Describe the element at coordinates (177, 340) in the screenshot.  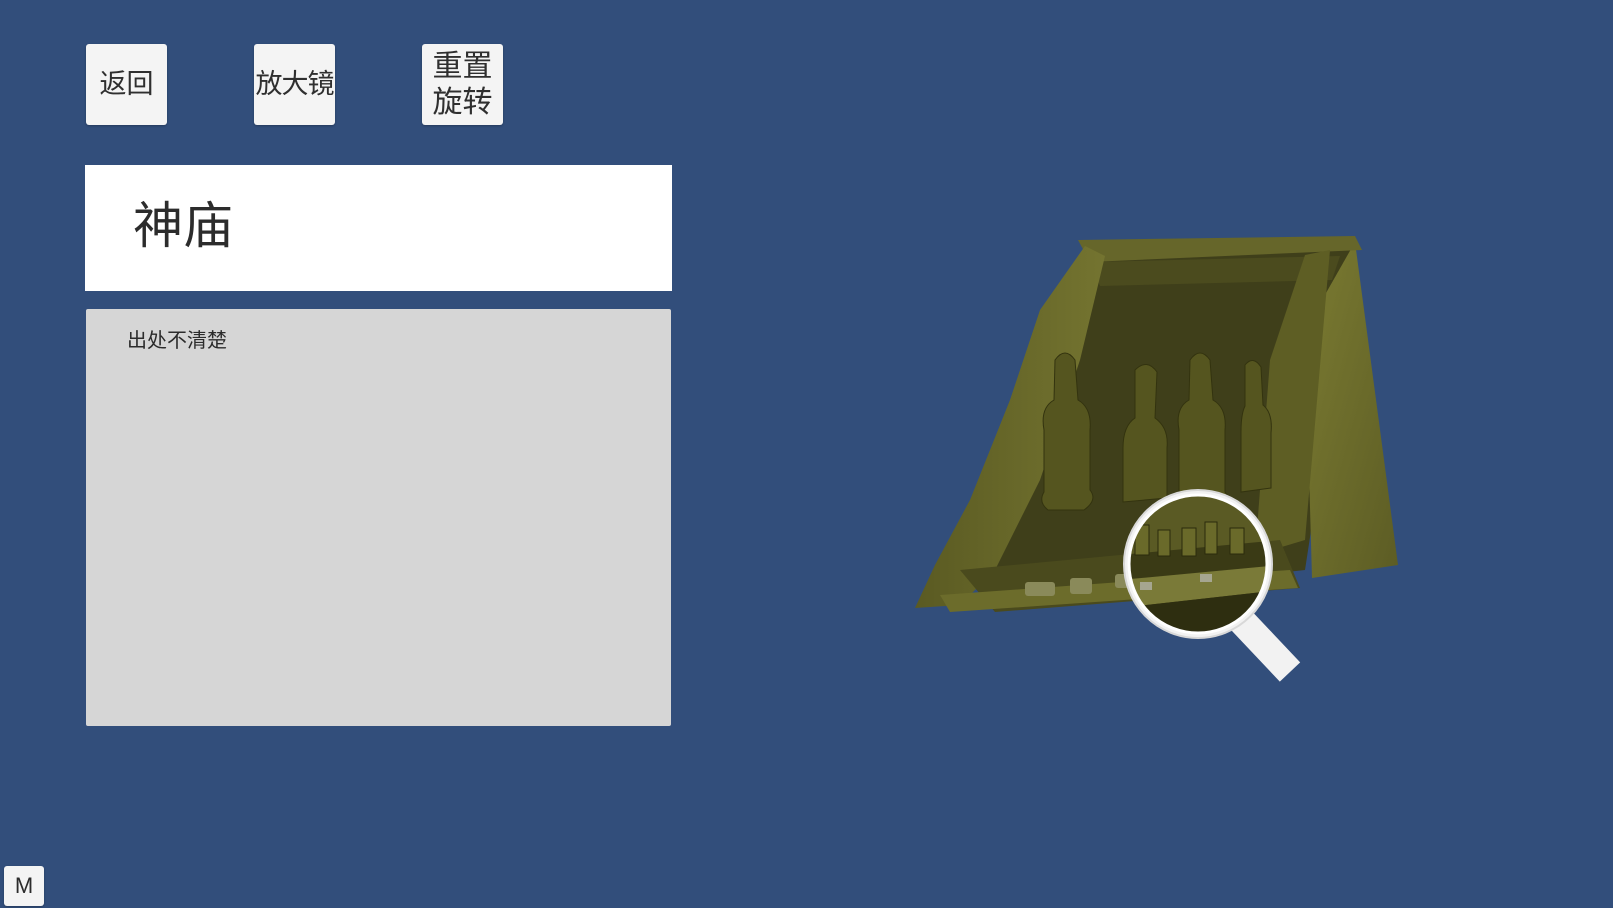
I see `description-text: 出处不清楚` at that location.